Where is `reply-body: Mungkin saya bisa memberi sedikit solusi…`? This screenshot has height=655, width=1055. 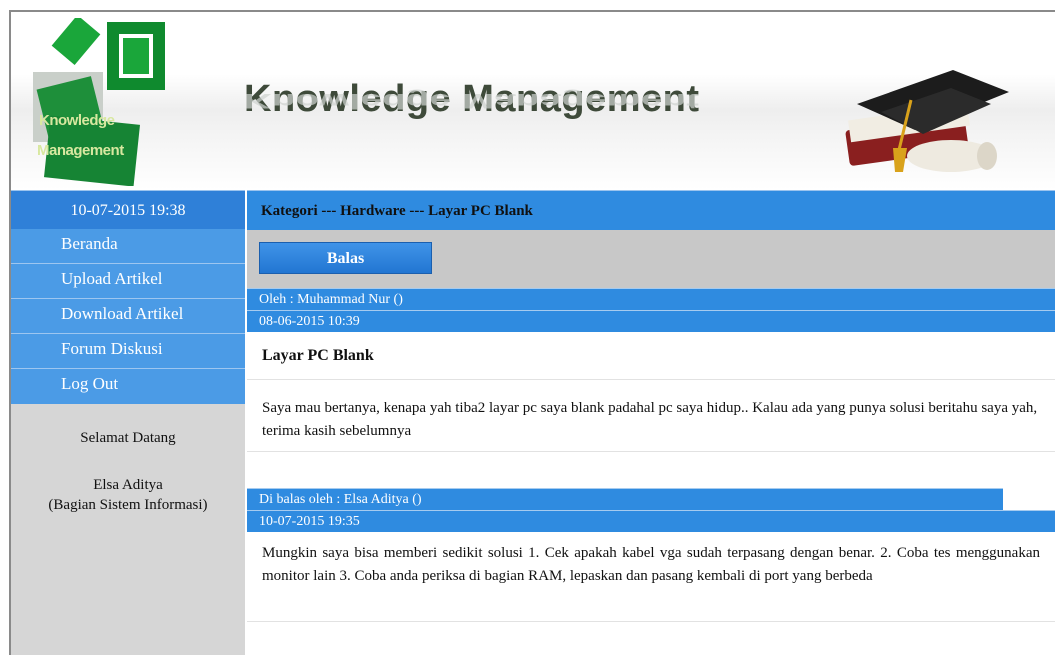
reply-body: Mungkin saya bisa memberi sedikit solusi… is located at coordinates (651, 577).